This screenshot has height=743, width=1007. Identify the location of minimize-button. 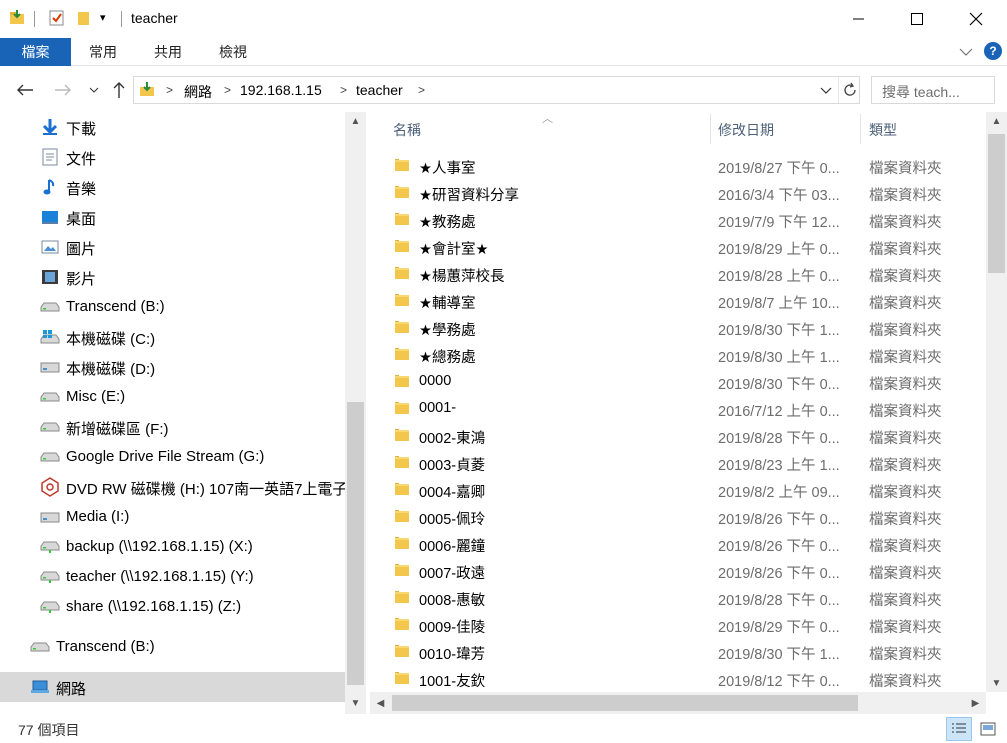
(859, 19).